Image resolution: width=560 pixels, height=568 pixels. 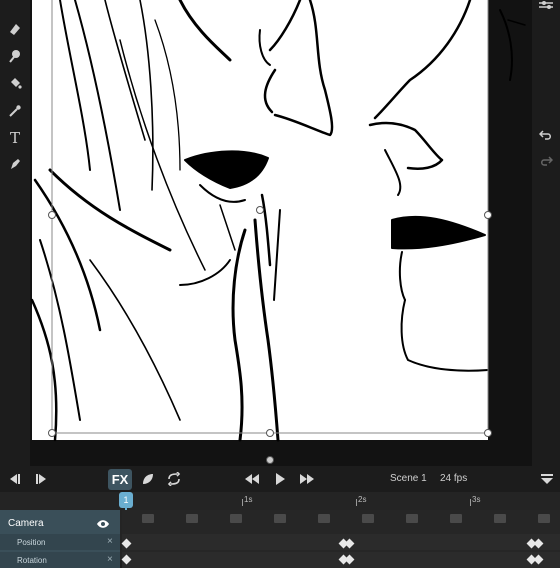 I want to click on ruler-mark-1s: 1s, so click(x=248, y=499).